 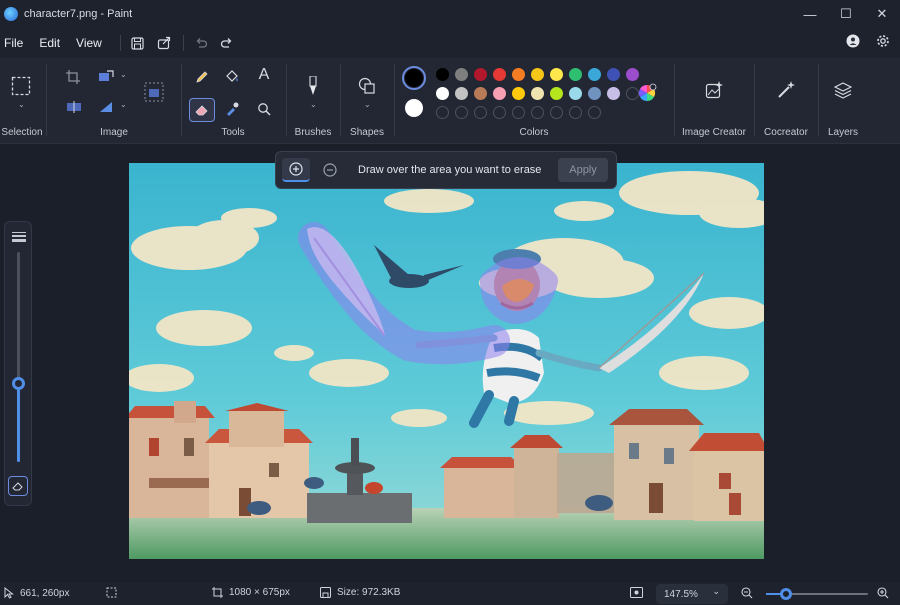 I want to click on erase-instruction: Draw over the area you want to erase, so click(x=450, y=170).